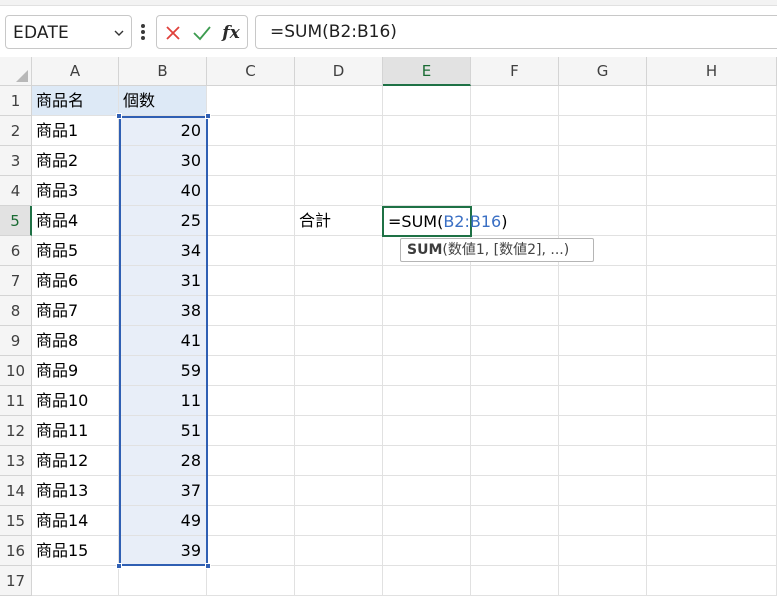  Describe the element at coordinates (163, 251) in the screenshot. I see `cell-b6: 34` at that location.